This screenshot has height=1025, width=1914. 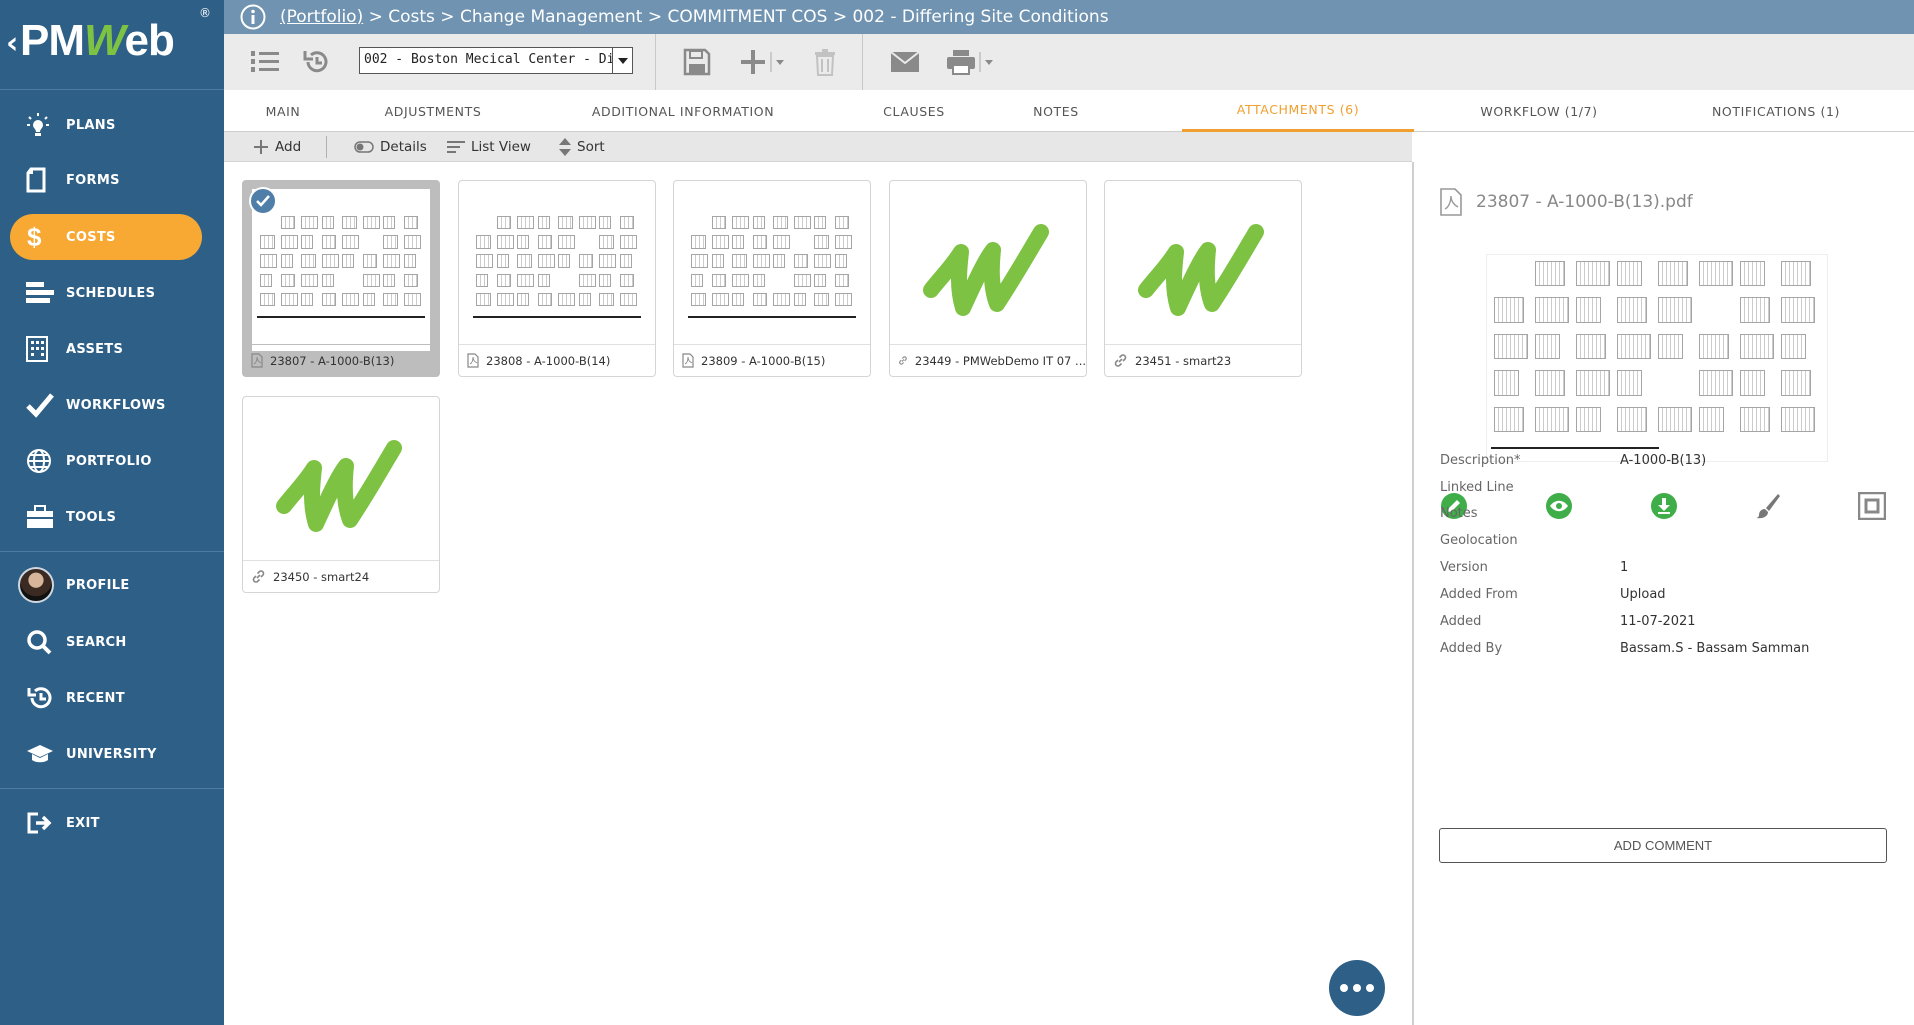 I want to click on sidebar-item-label: SCHEDULES, so click(x=111, y=293).